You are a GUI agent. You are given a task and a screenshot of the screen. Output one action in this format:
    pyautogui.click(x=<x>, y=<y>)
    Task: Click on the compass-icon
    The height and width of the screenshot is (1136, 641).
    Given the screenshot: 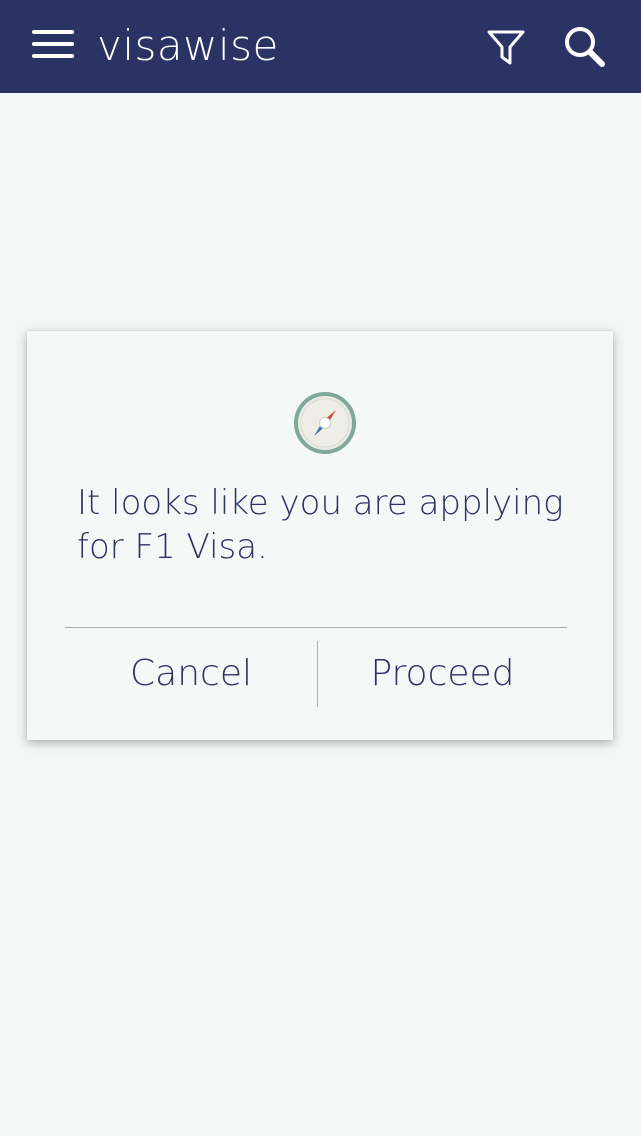 What is the action you would take?
    pyautogui.click(x=325, y=423)
    